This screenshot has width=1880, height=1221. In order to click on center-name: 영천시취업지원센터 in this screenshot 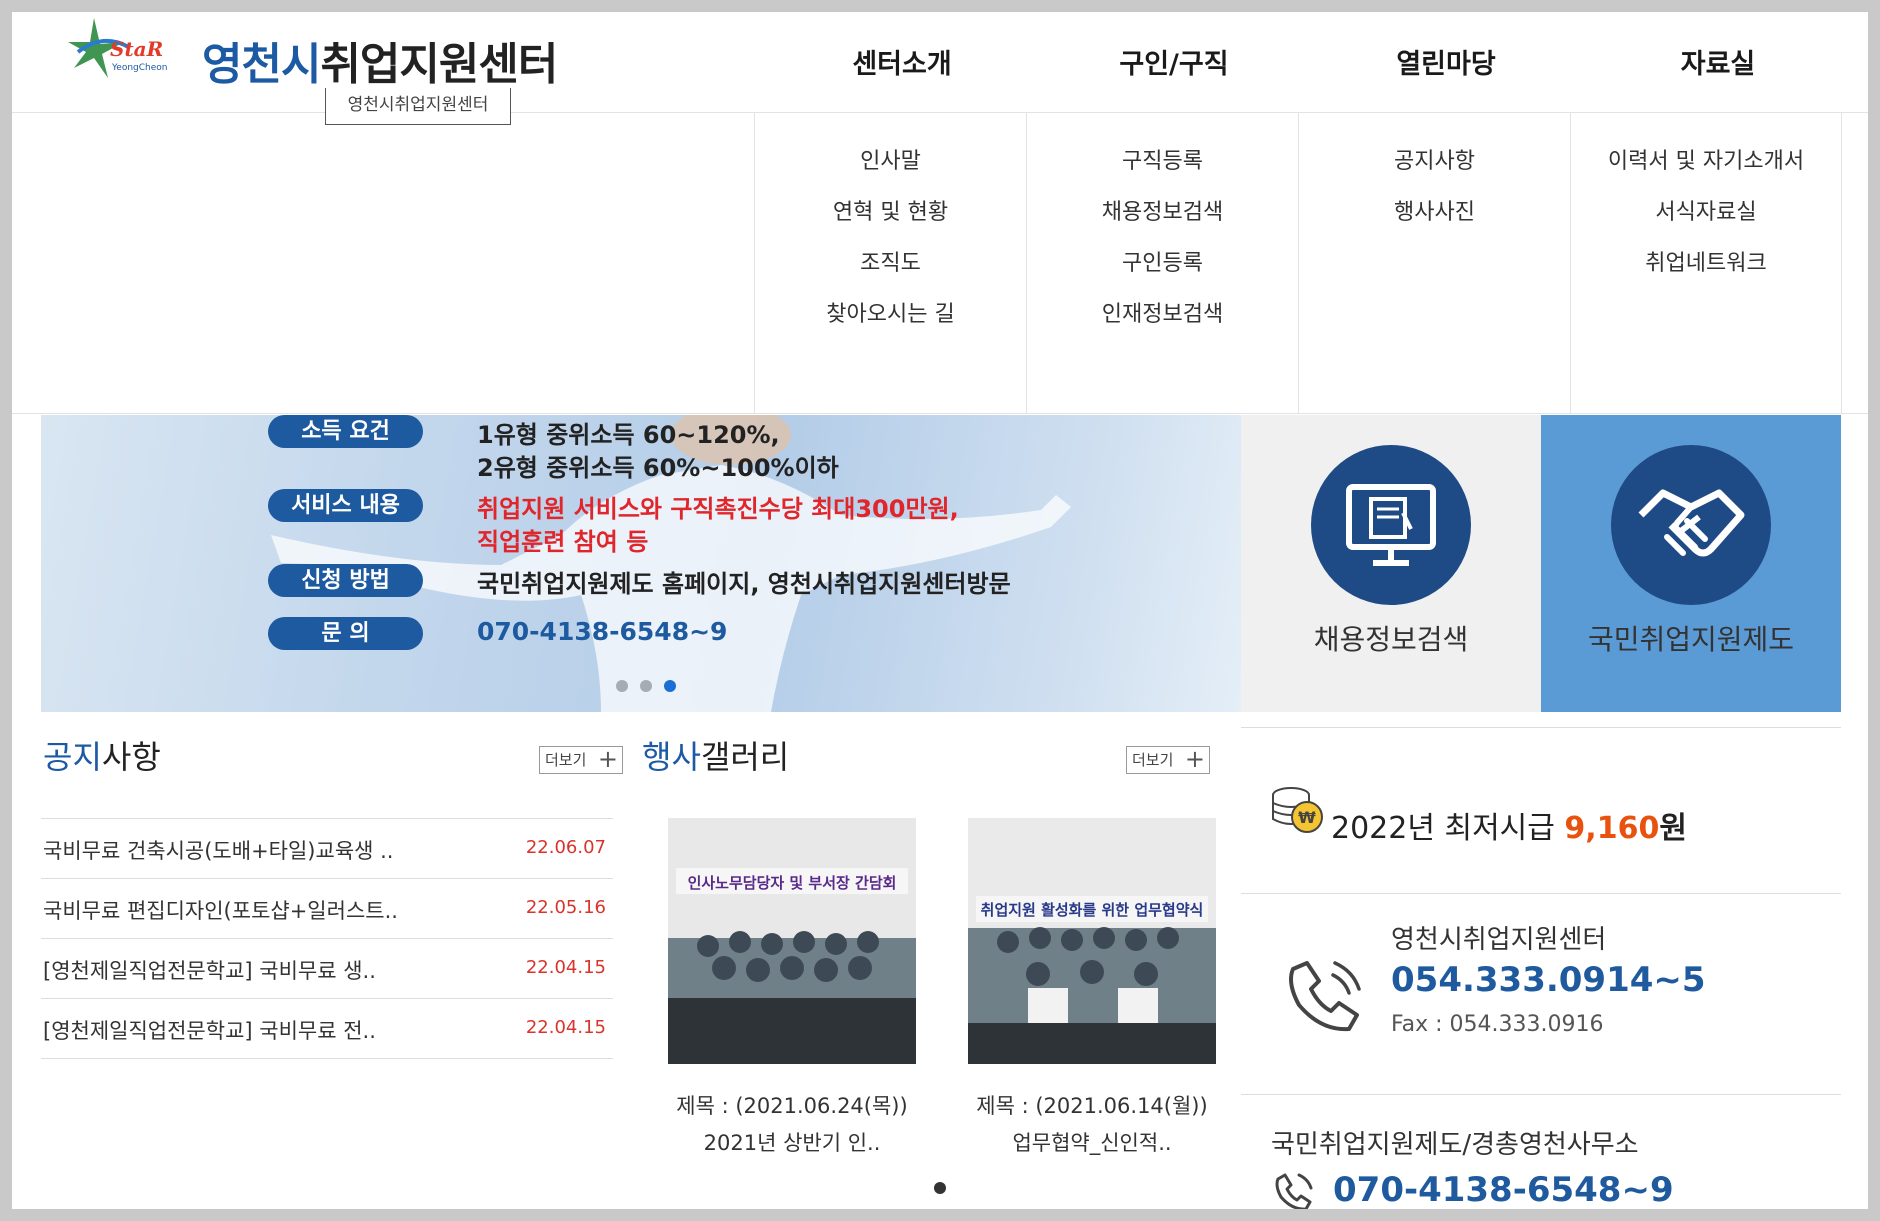, I will do `click(1499, 940)`.